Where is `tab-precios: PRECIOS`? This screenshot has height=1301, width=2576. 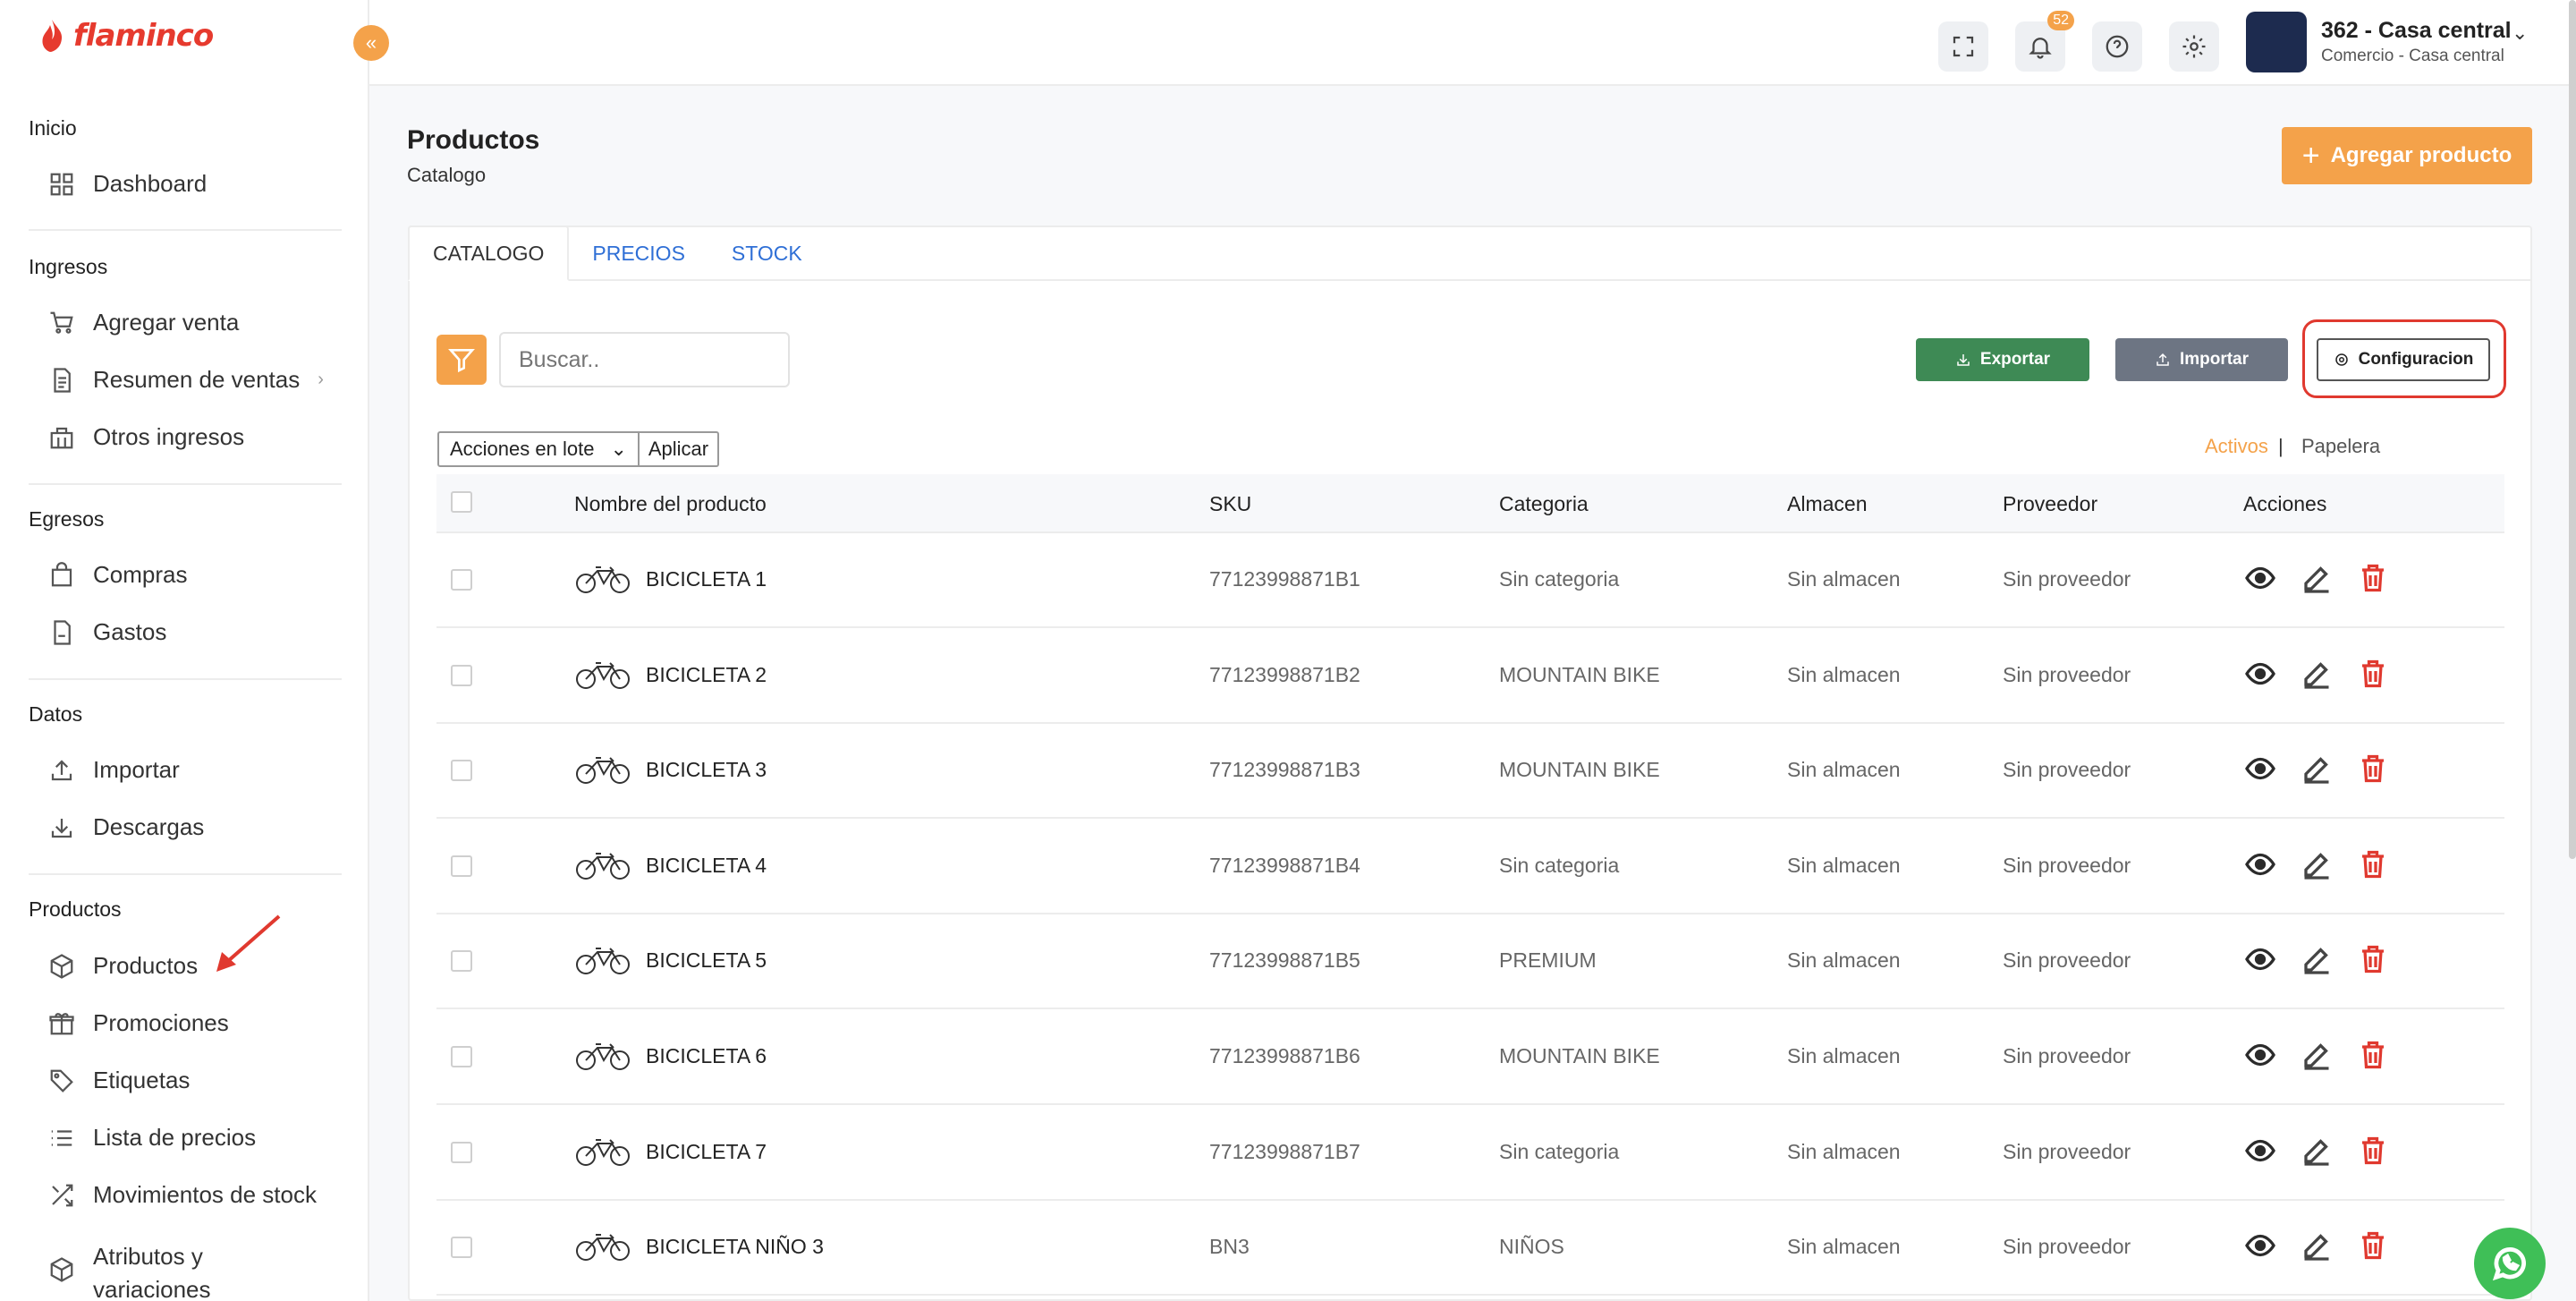
tab-precios: PRECIOS is located at coordinates (638, 253).